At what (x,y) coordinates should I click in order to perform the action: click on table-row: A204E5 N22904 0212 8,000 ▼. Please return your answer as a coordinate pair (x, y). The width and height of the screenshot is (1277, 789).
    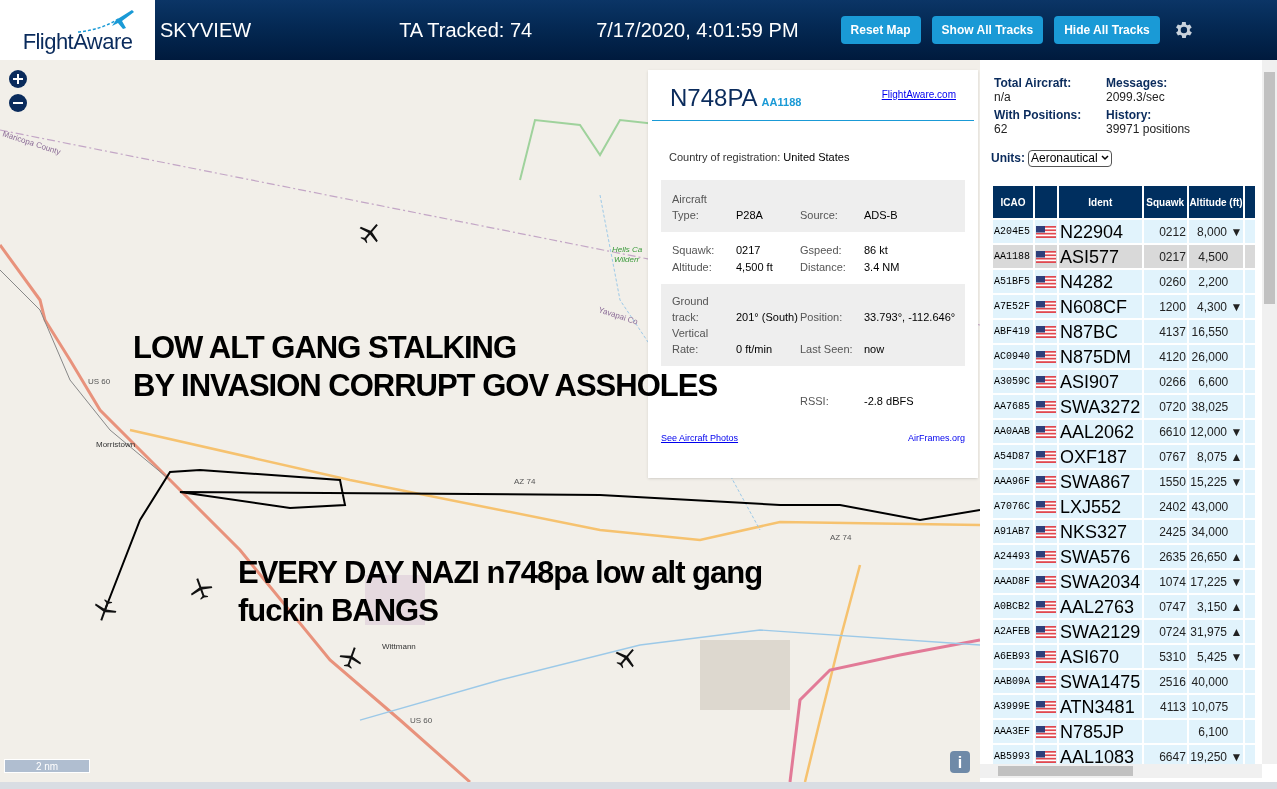
    Looking at the image, I should click on (1124, 231).